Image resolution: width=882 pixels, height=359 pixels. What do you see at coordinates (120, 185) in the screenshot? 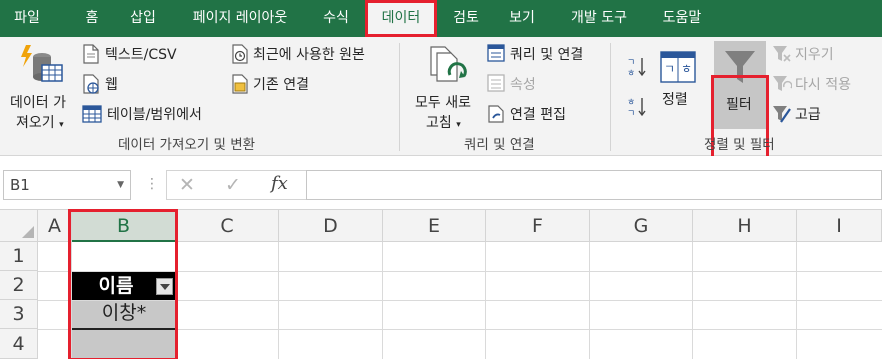
I see `chevron-down-icon: ▼` at bounding box center [120, 185].